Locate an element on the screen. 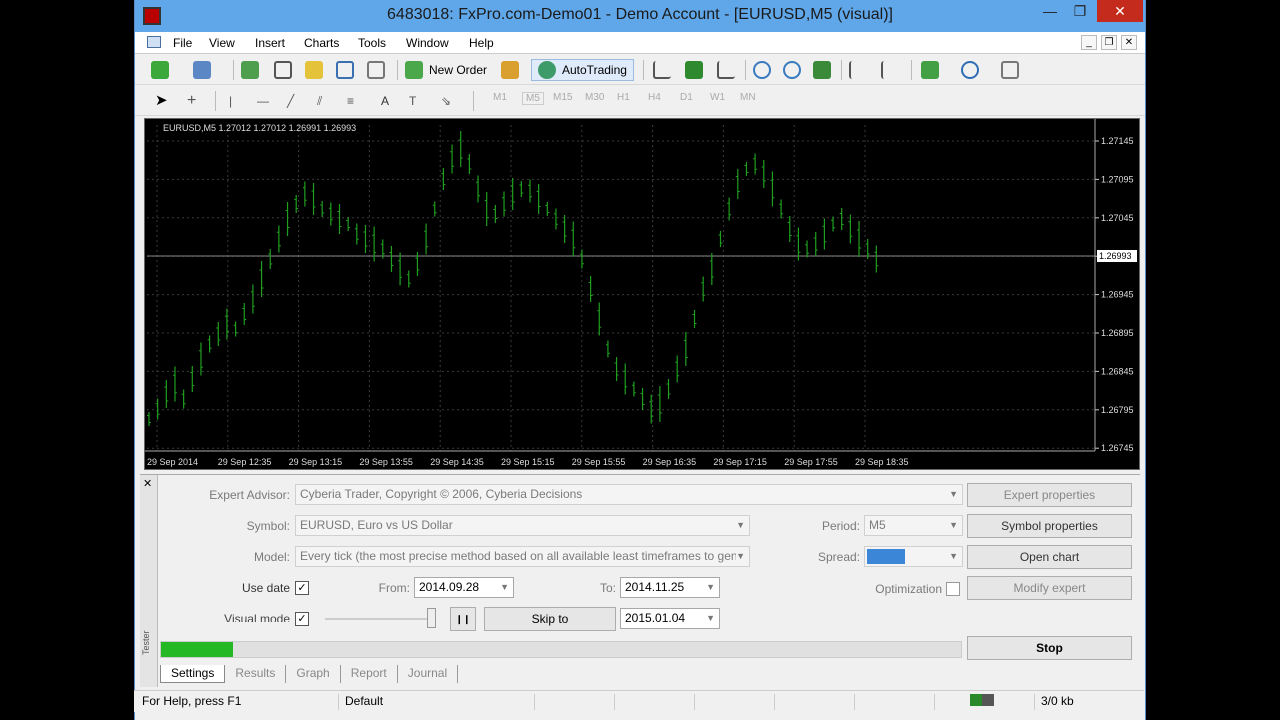  tester-tabs: Settings Results Graph Report Journal is located at coordinates (309, 674).